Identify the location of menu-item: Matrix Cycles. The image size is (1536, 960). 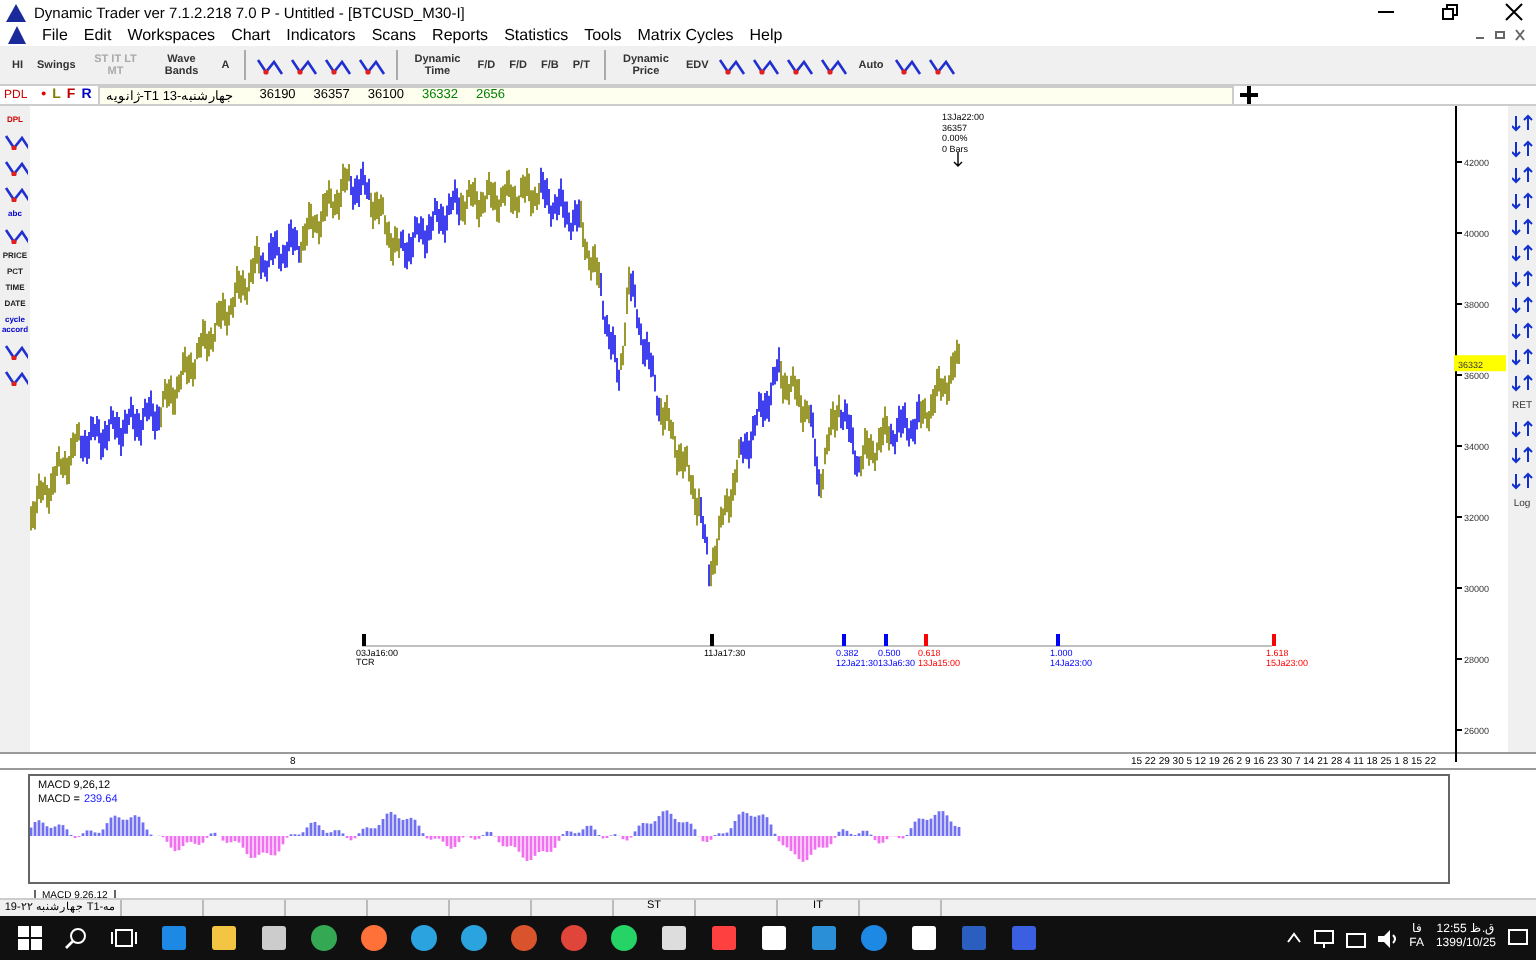
(685, 35).